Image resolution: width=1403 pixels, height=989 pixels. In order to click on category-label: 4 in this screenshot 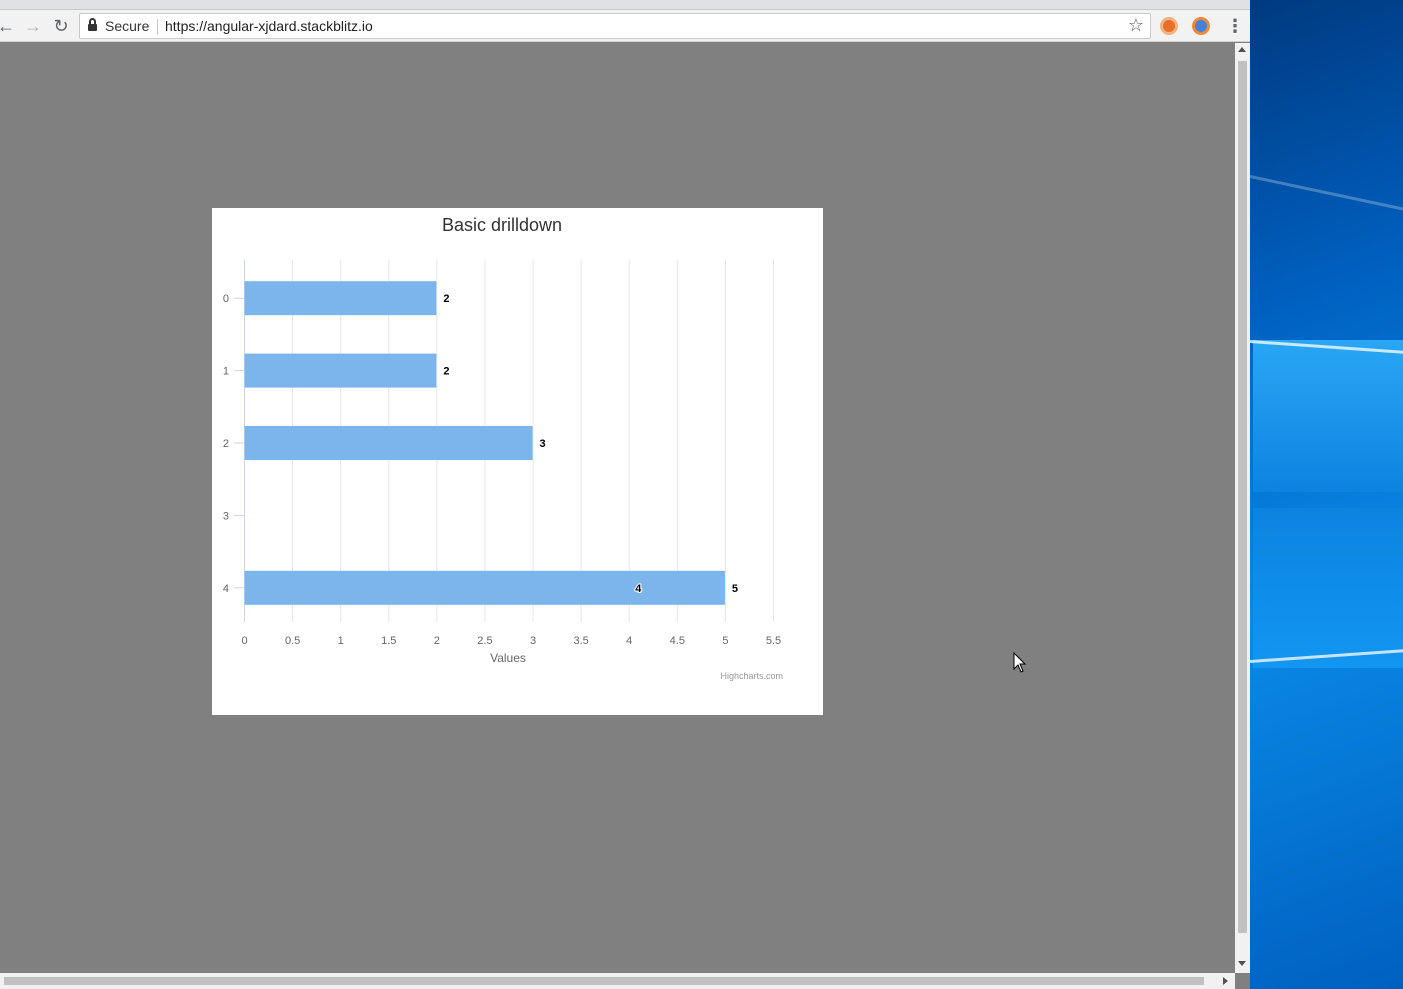, I will do `click(226, 589)`.